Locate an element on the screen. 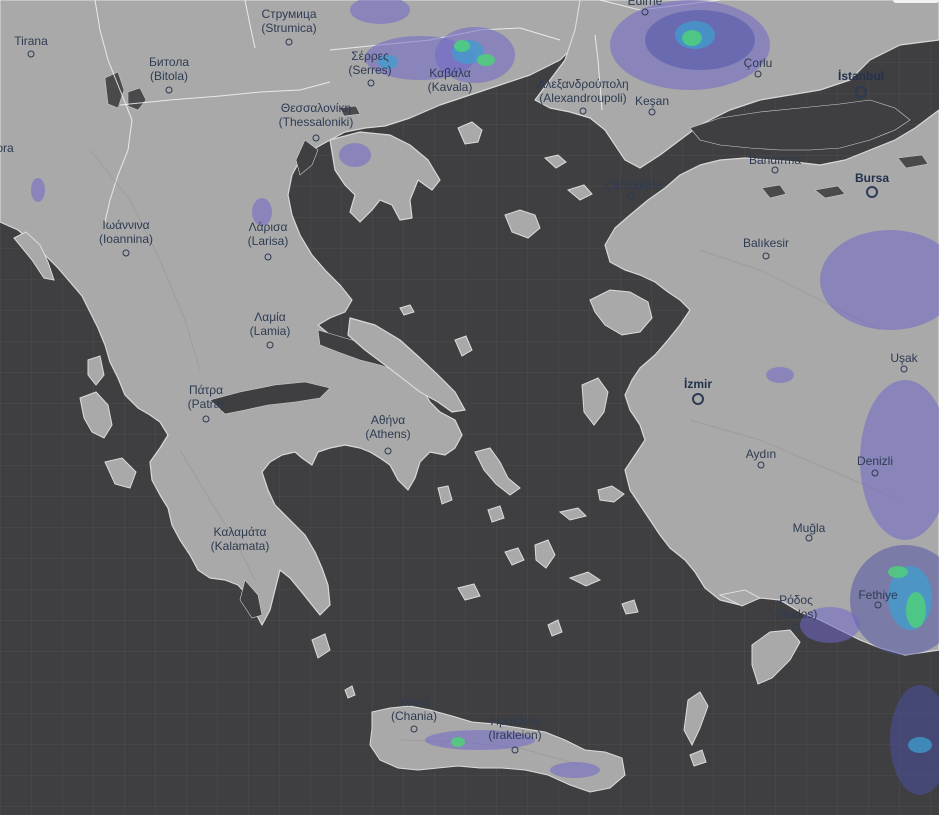 This screenshot has height=815, width=939. rain-cell-west is located at coordinates (38, 190).